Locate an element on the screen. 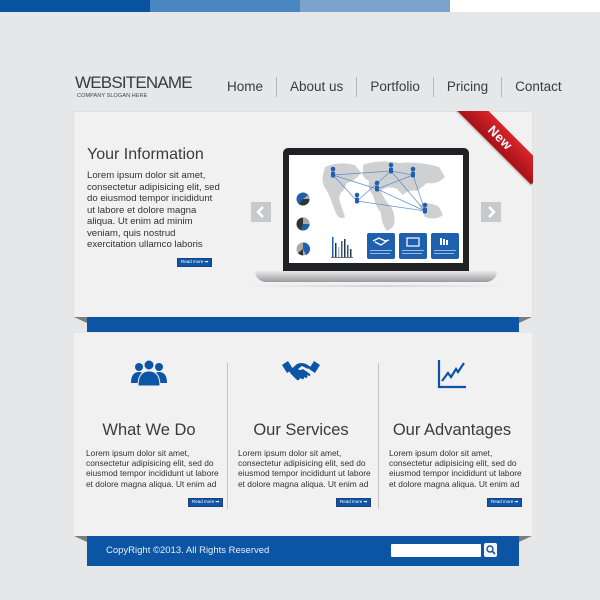  feature-title: What We Do is located at coordinates (149, 430).